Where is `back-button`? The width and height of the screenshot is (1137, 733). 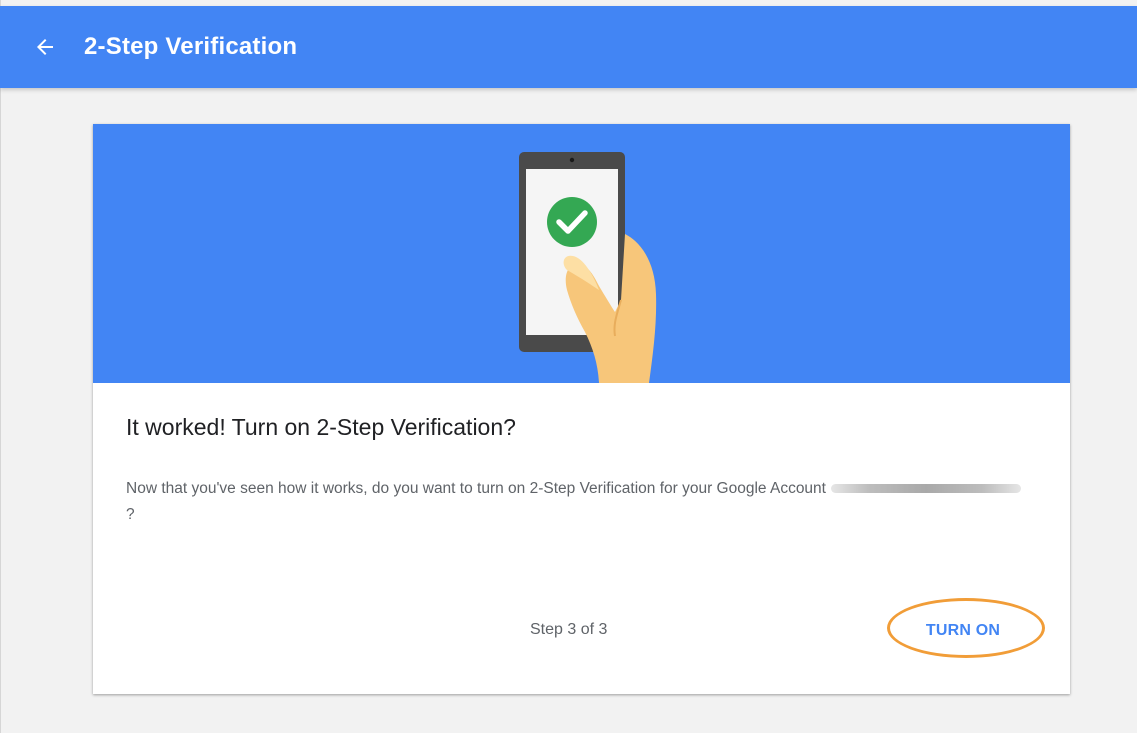 back-button is located at coordinates (45, 47).